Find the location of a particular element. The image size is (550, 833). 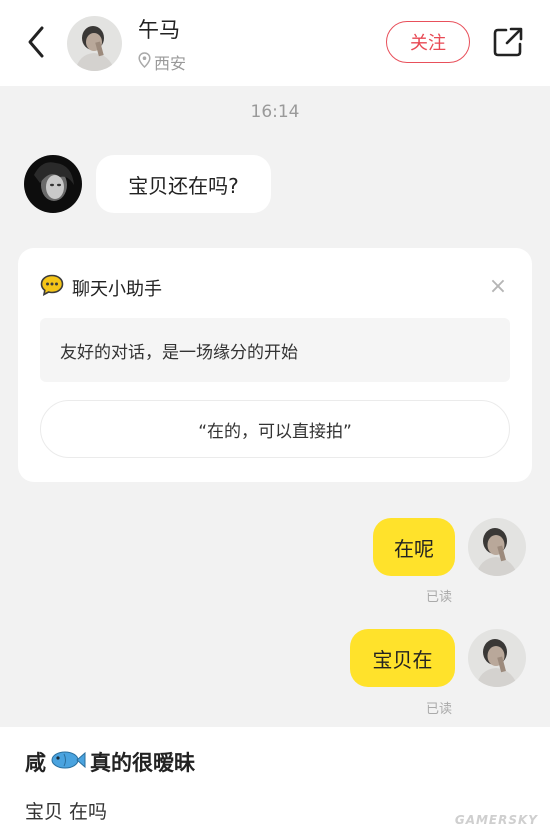

location-pin-icon is located at coordinates (144, 62).